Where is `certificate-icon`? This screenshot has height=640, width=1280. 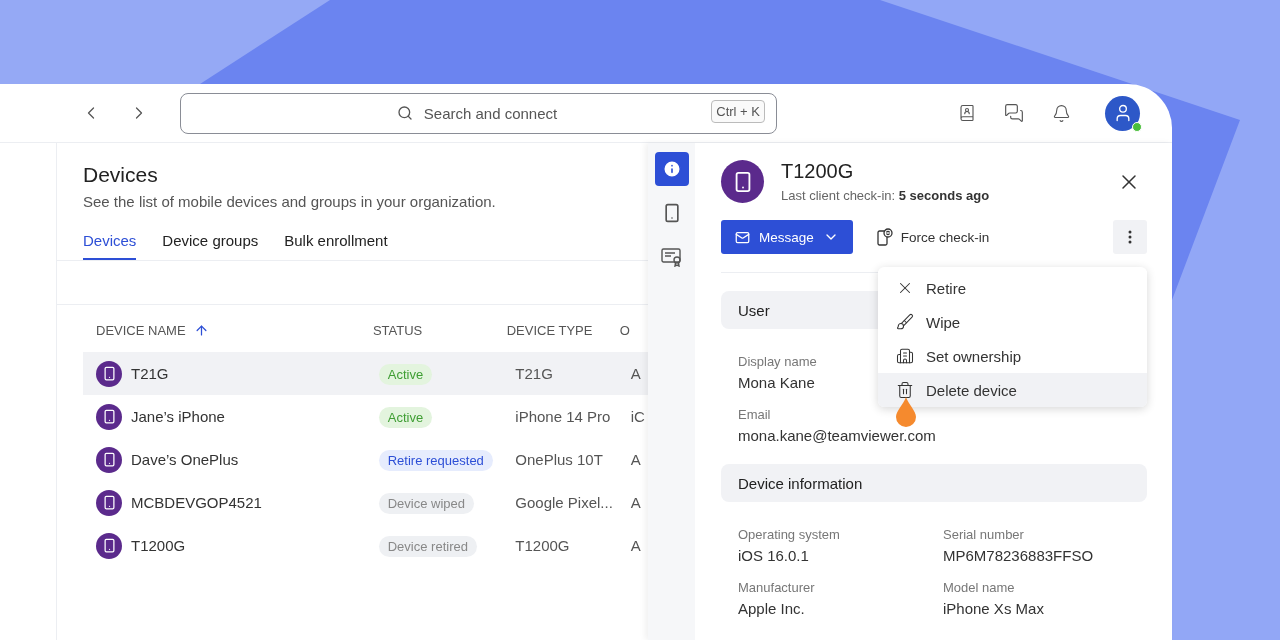 certificate-icon is located at coordinates (671, 257).